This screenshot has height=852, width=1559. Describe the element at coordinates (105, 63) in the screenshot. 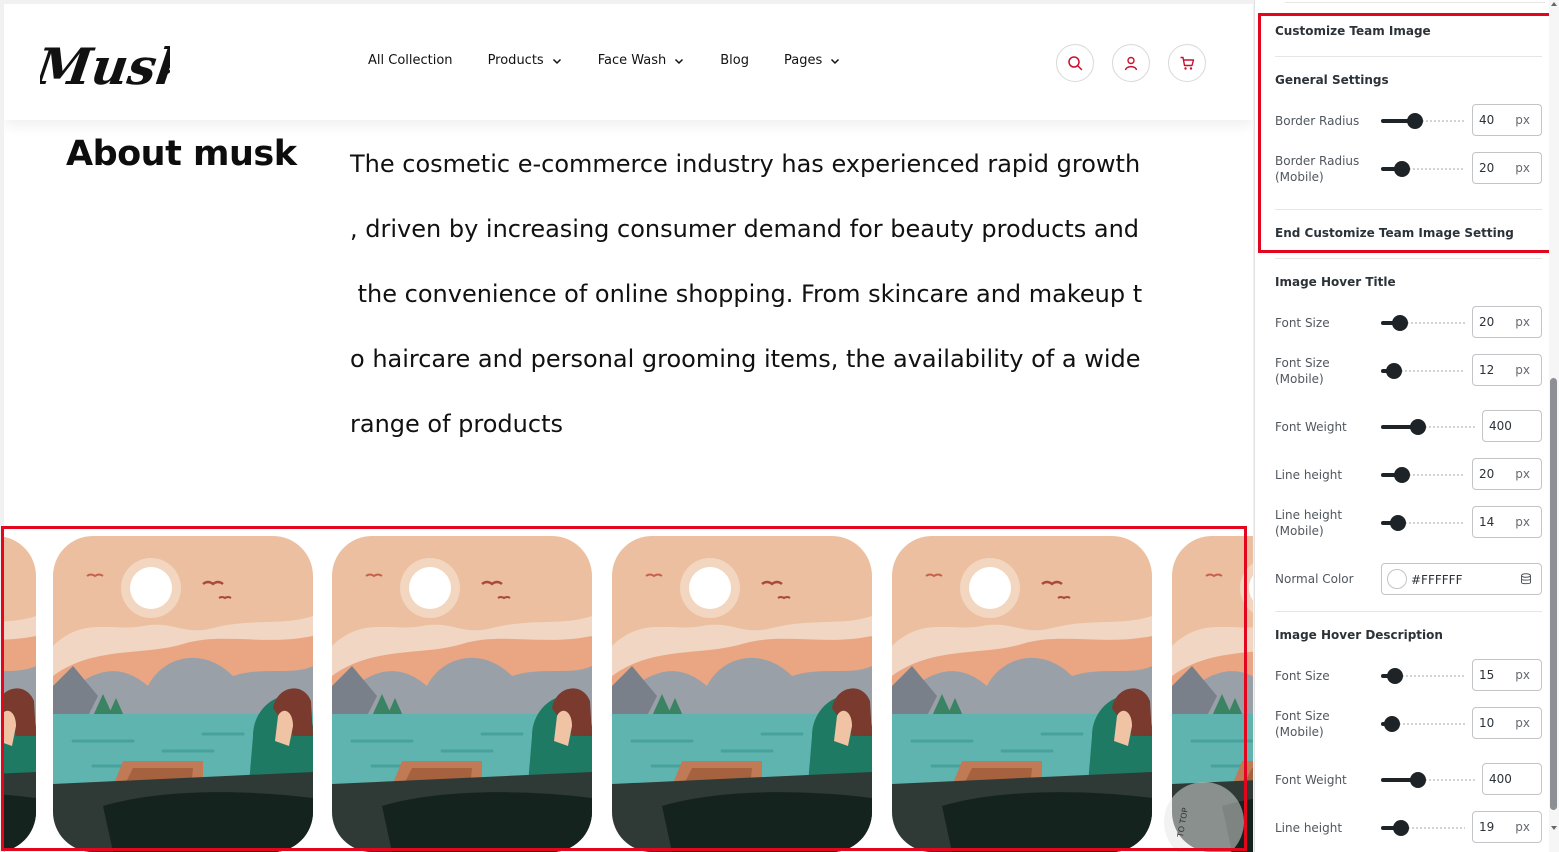

I see `logo: Musk` at that location.